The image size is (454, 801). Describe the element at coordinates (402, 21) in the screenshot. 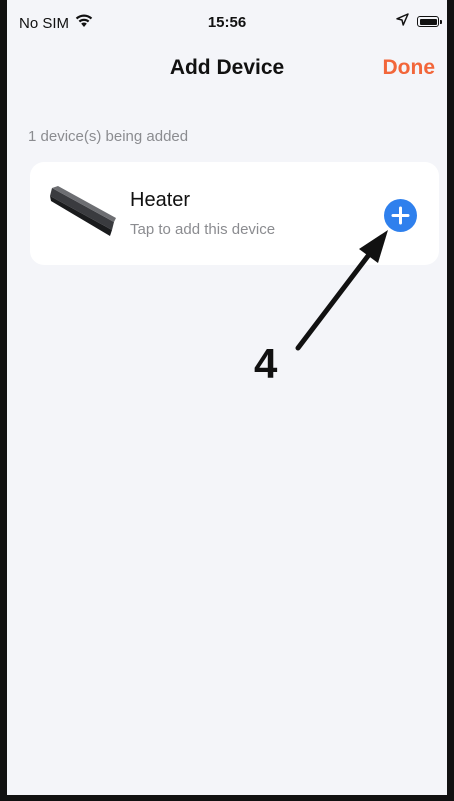

I see `location-arrow-icon` at that location.